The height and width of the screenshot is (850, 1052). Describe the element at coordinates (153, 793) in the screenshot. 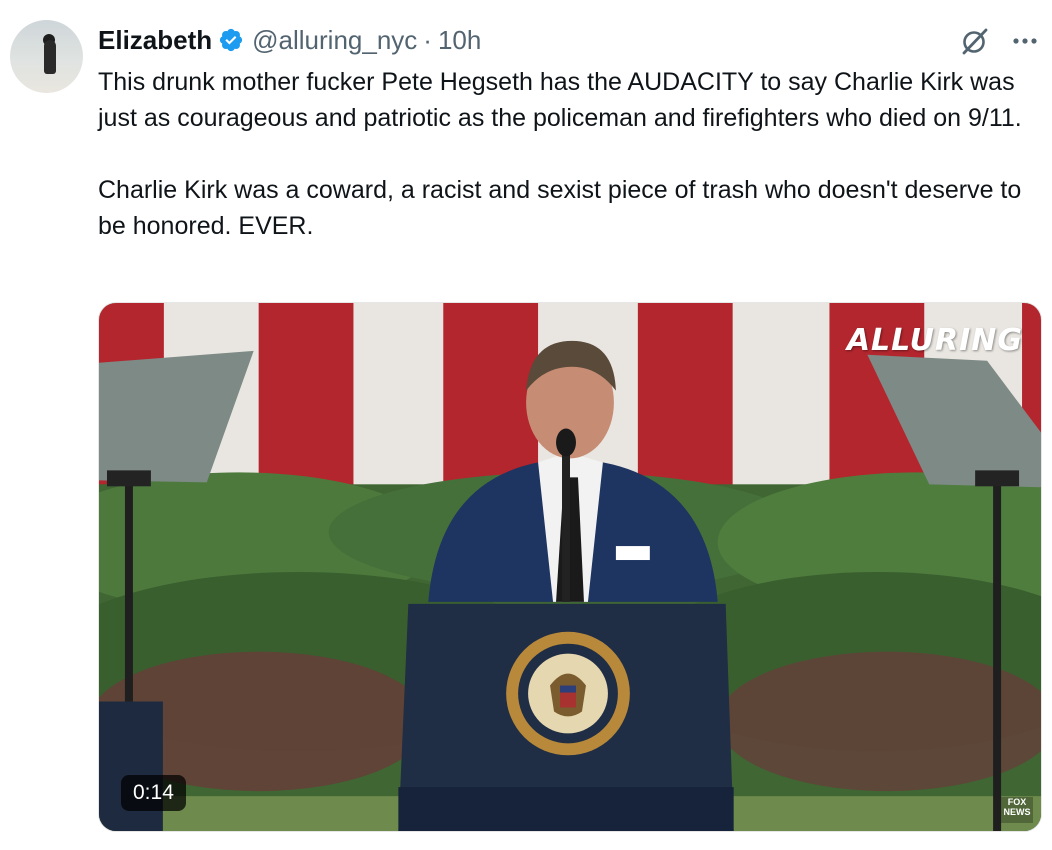

I see `video-duration-badge: 0:14` at that location.